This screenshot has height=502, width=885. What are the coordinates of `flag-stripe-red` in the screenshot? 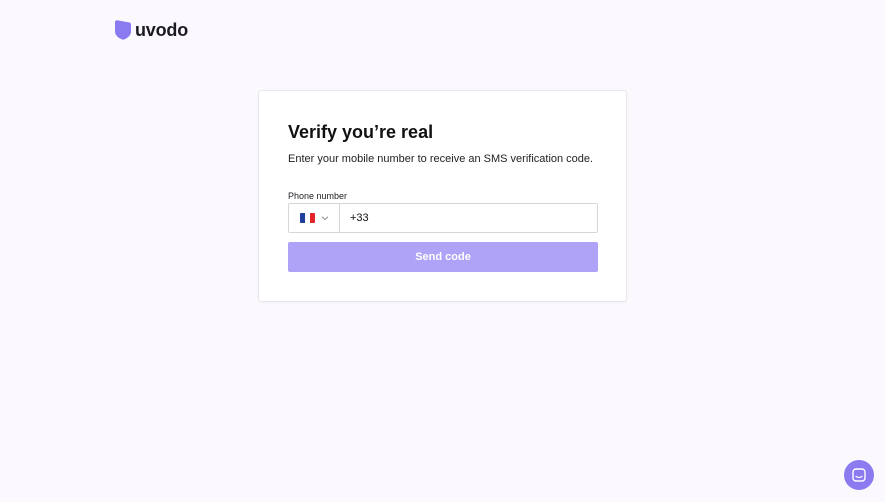 It's located at (312, 218).